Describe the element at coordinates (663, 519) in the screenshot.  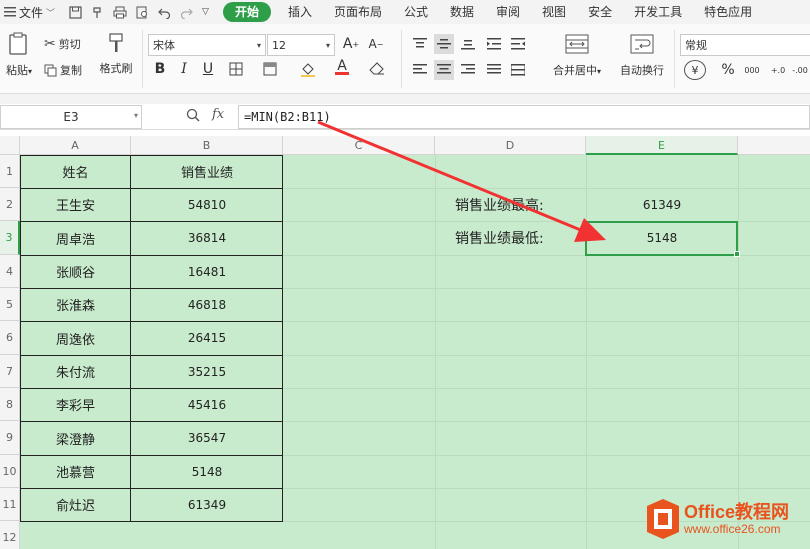
I see `office-logo-icon` at that location.